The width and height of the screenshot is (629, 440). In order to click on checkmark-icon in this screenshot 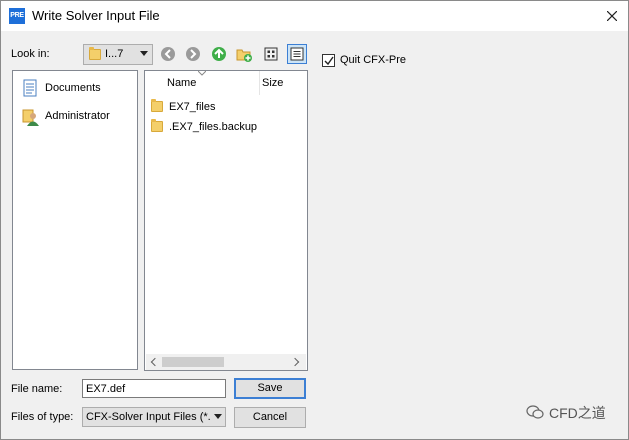, I will do `click(329, 61)`.